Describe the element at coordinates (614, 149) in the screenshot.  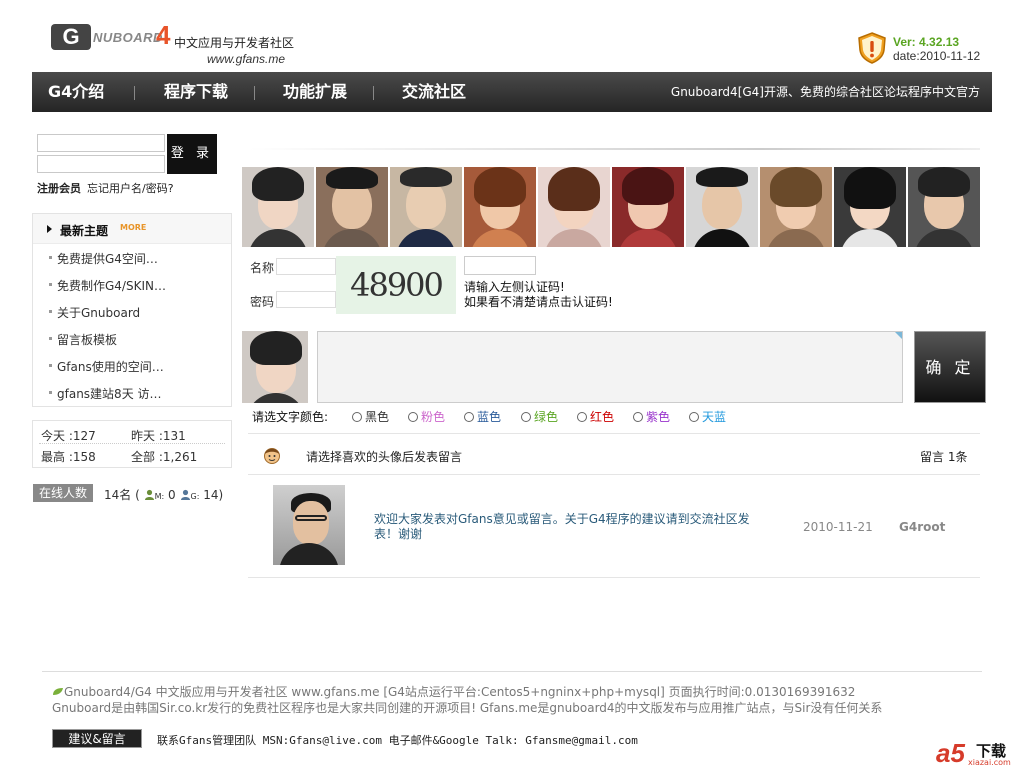
I see `top-divider` at that location.